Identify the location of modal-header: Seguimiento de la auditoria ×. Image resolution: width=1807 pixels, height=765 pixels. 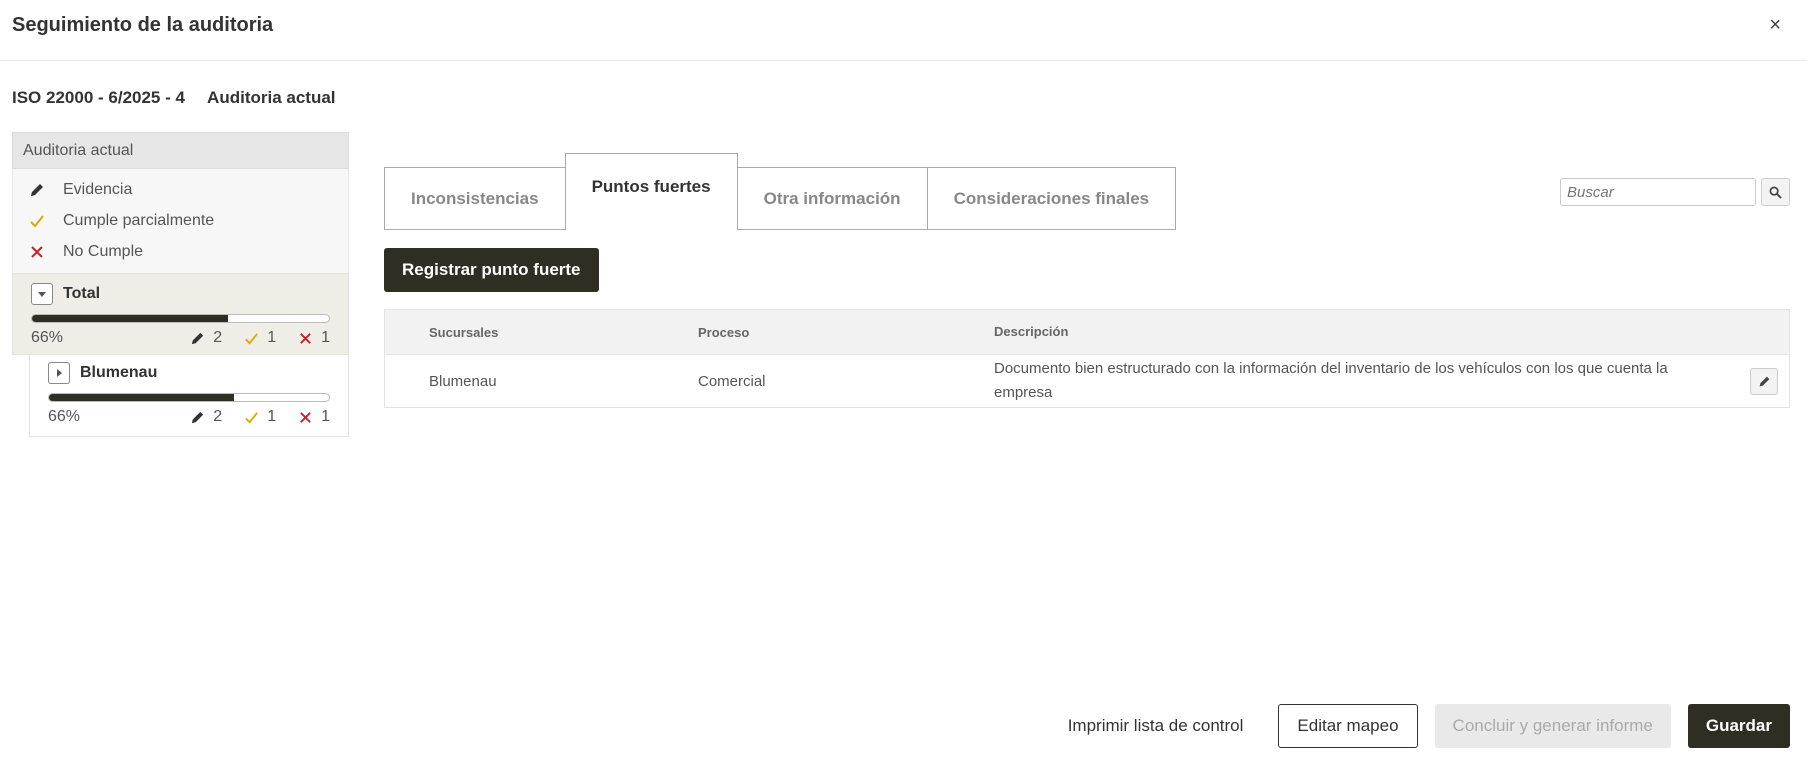
(903, 30).